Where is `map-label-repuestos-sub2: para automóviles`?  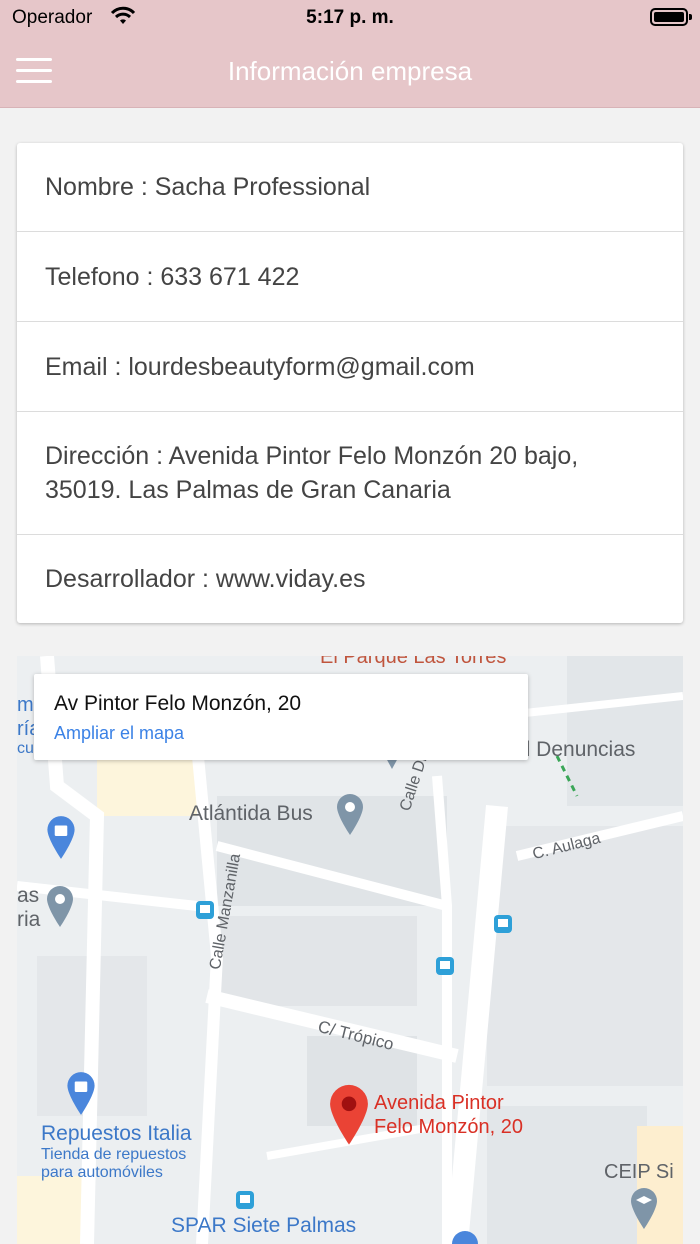 map-label-repuestos-sub2: para automóviles is located at coordinates (102, 1172).